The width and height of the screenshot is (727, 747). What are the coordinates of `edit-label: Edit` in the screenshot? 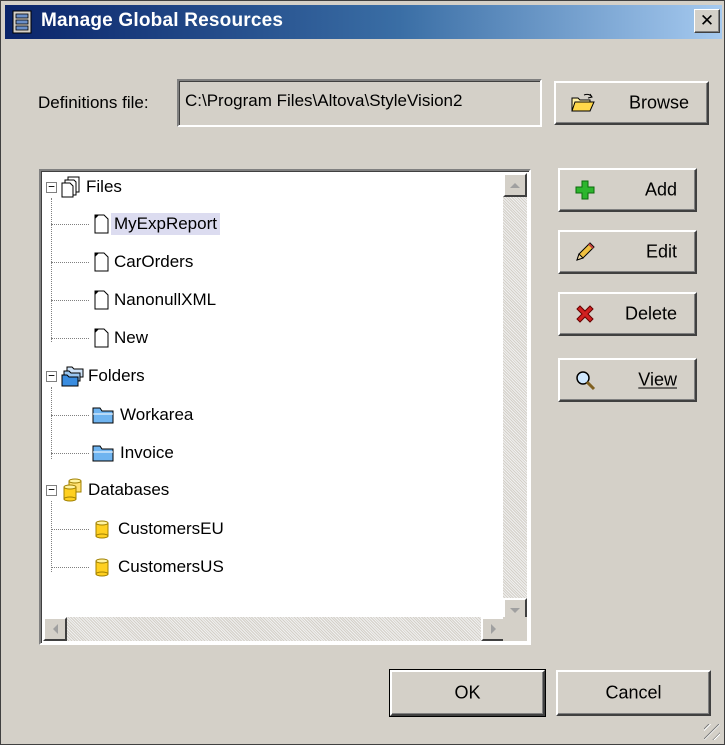 It's located at (661, 251).